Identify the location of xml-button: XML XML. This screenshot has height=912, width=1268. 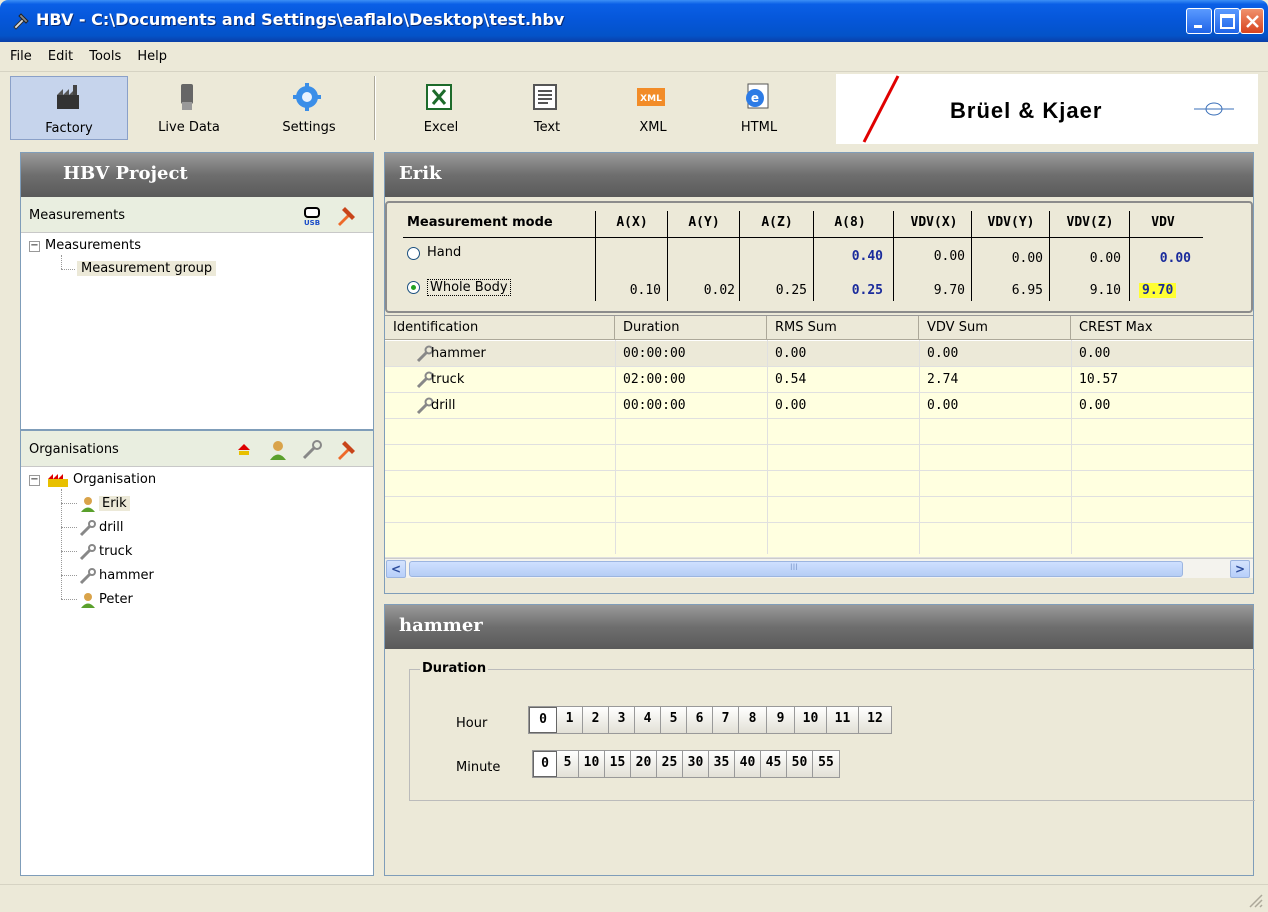
(653, 108).